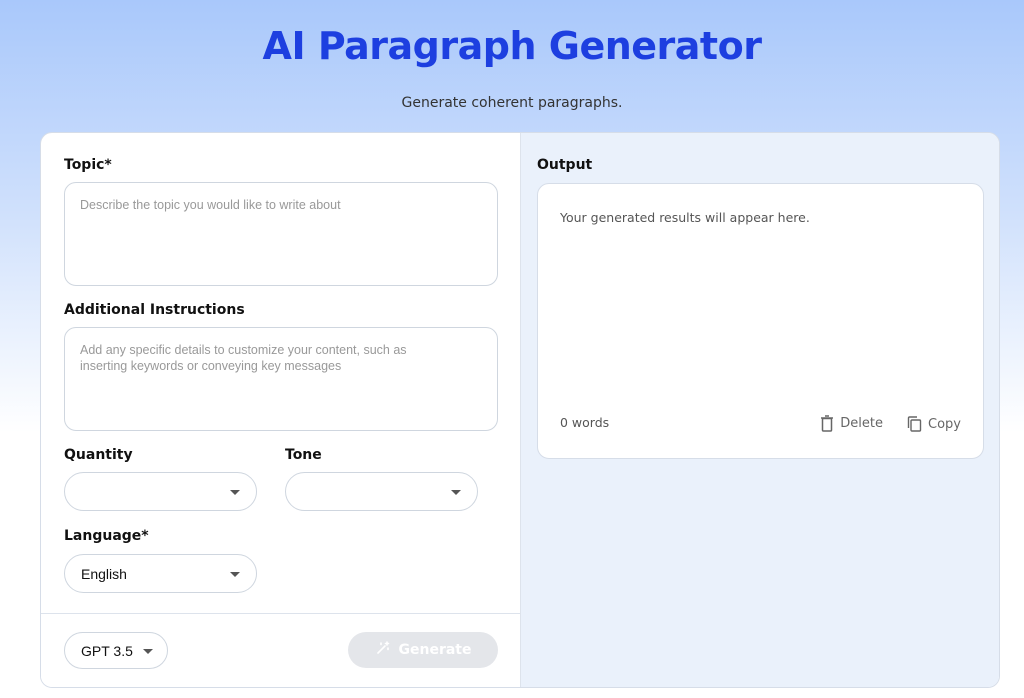  What do you see at coordinates (435, 650) in the screenshot?
I see `generate-label: Generate` at bounding box center [435, 650].